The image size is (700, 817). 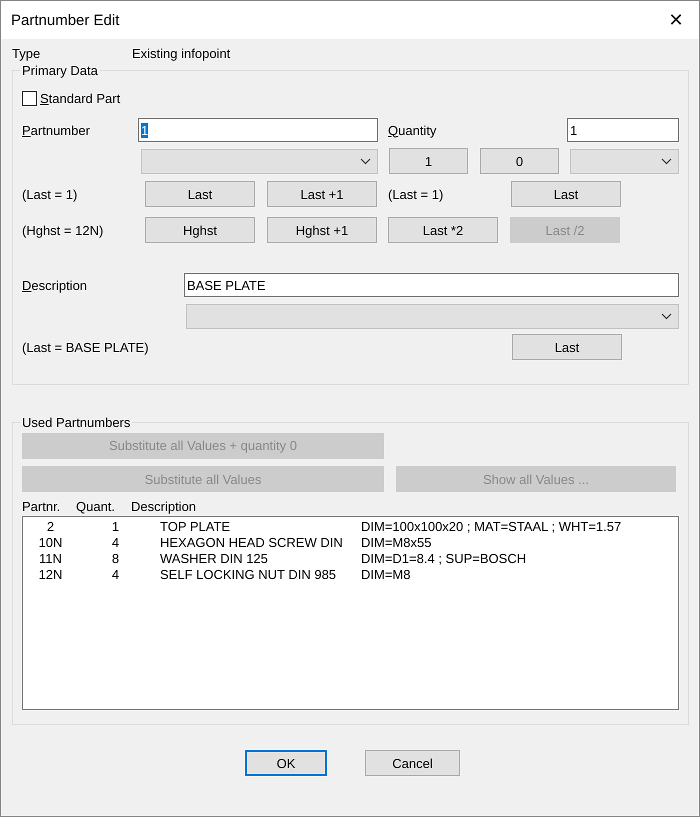 I want to click on last-partnumber-note: (Last = 1), so click(x=50, y=194).